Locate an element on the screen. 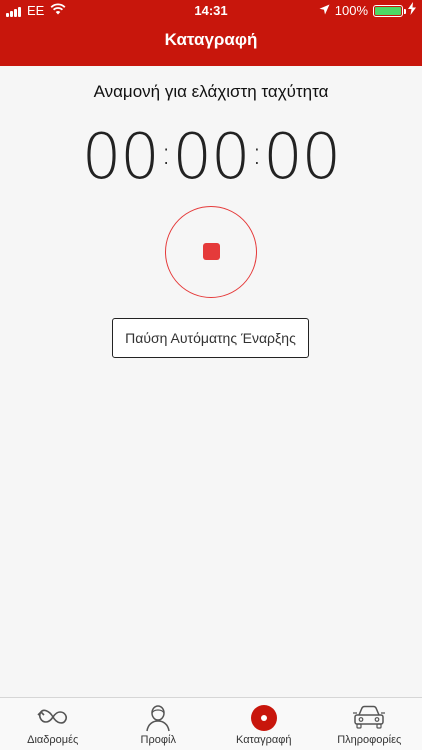 The image size is (422, 750). status-message: Αναμονή για ελάχιστη ταχύτητα is located at coordinates (211, 91).